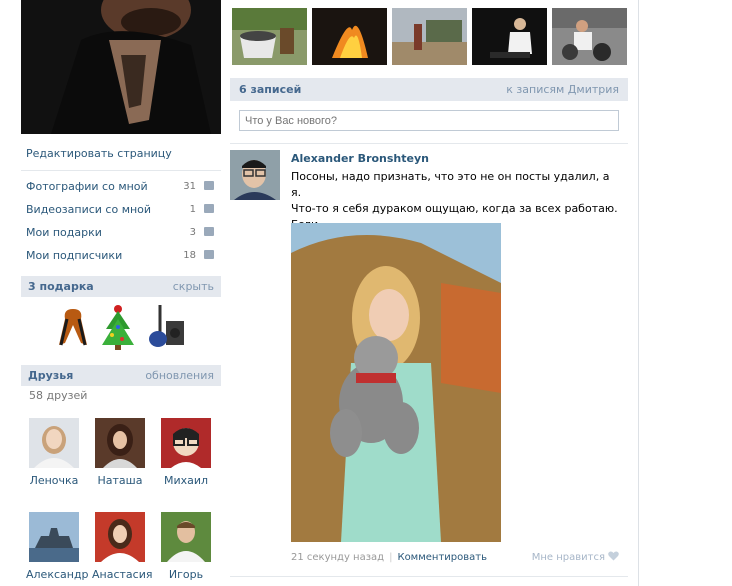 This screenshot has height=586, width=732. What do you see at coordinates (89, 209) in the screenshot?
I see `menu-label: Видеозаписи со мной` at bounding box center [89, 209].